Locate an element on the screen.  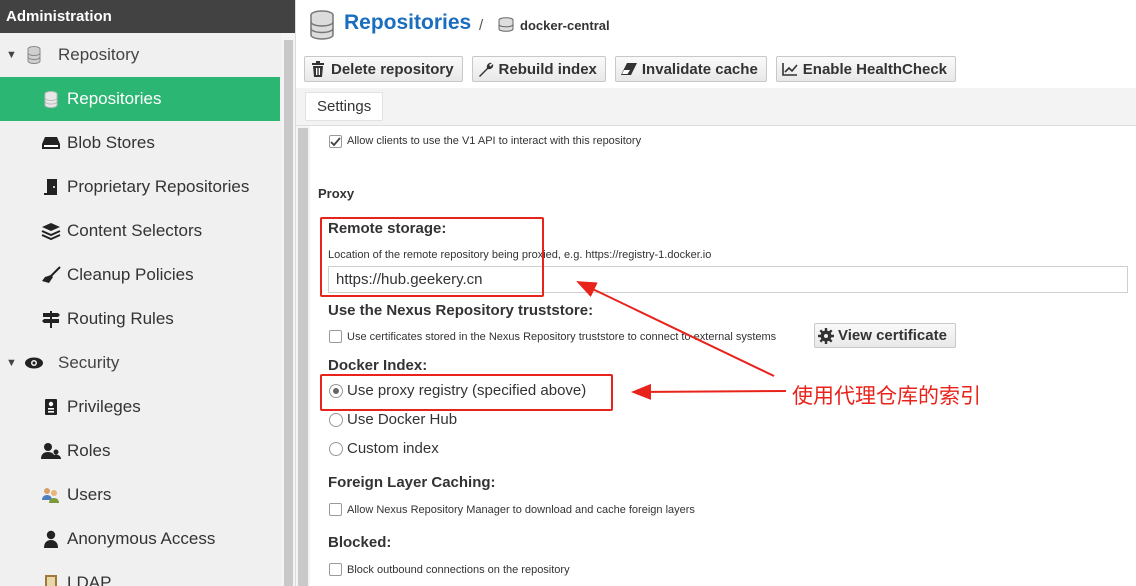
rebuild-index-button: Rebuild index is located at coordinates (538, 69).